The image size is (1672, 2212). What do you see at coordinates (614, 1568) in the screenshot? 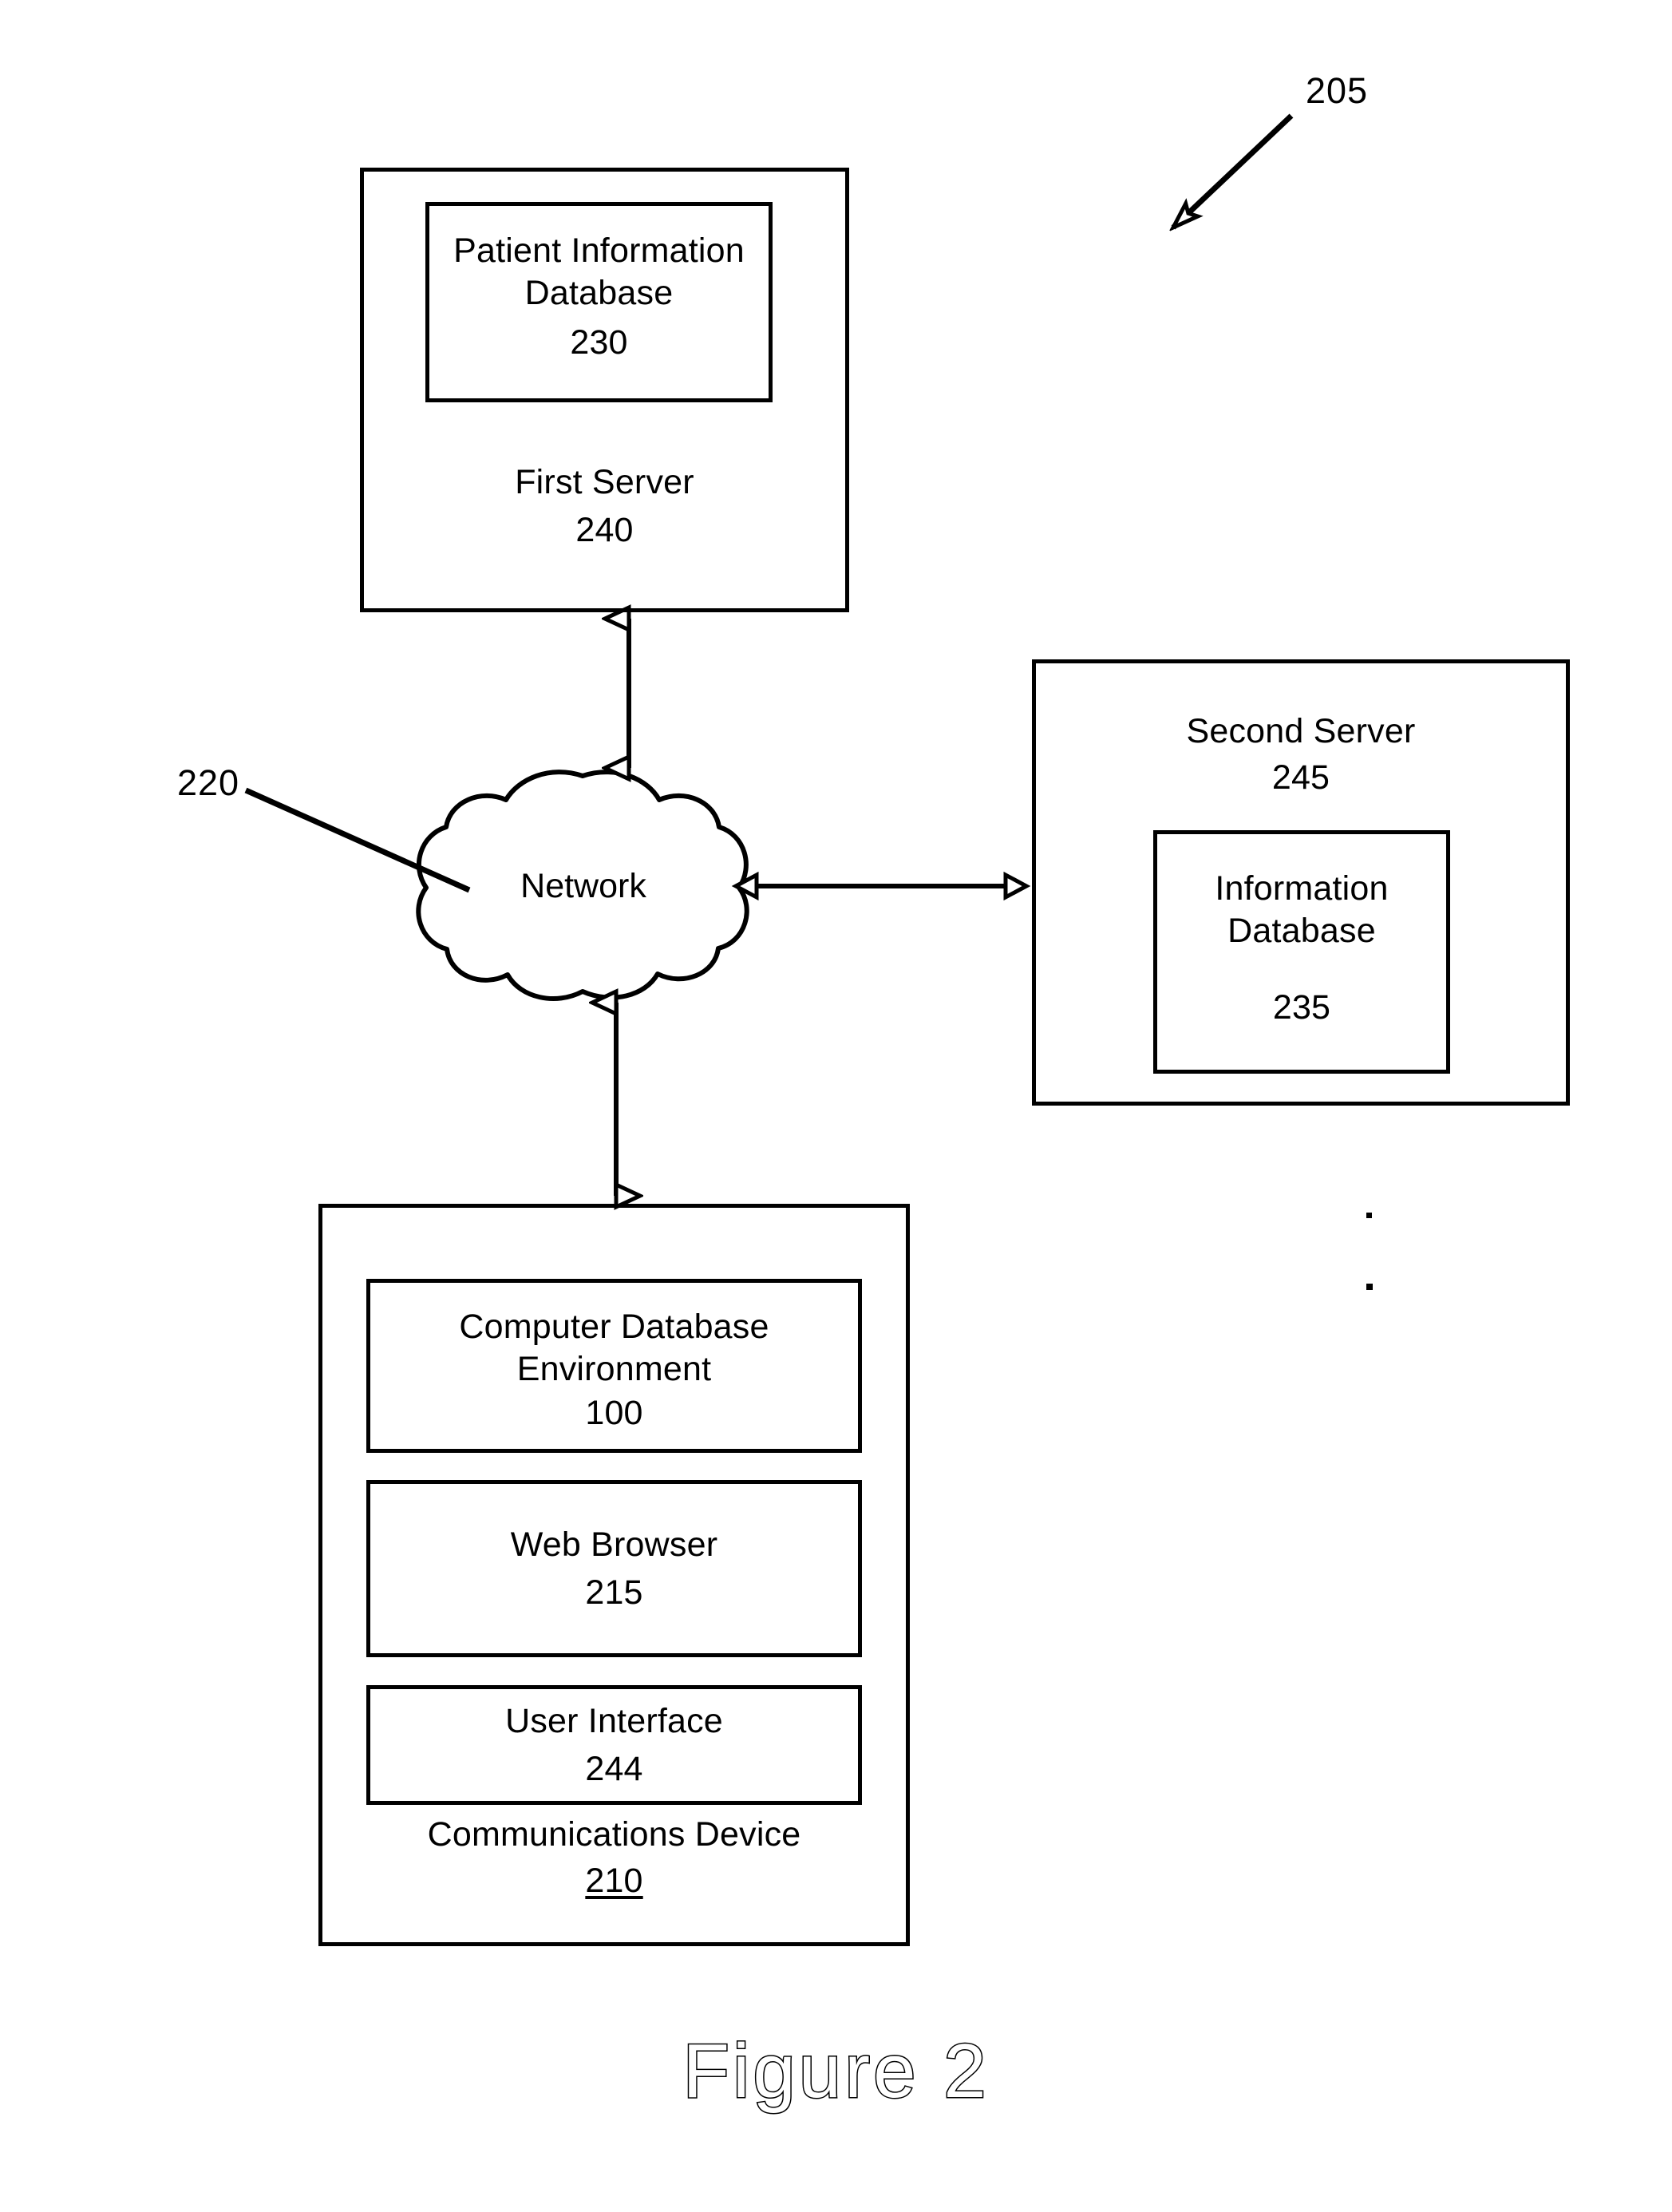
I see `web-browser-box` at bounding box center [614, 1568].